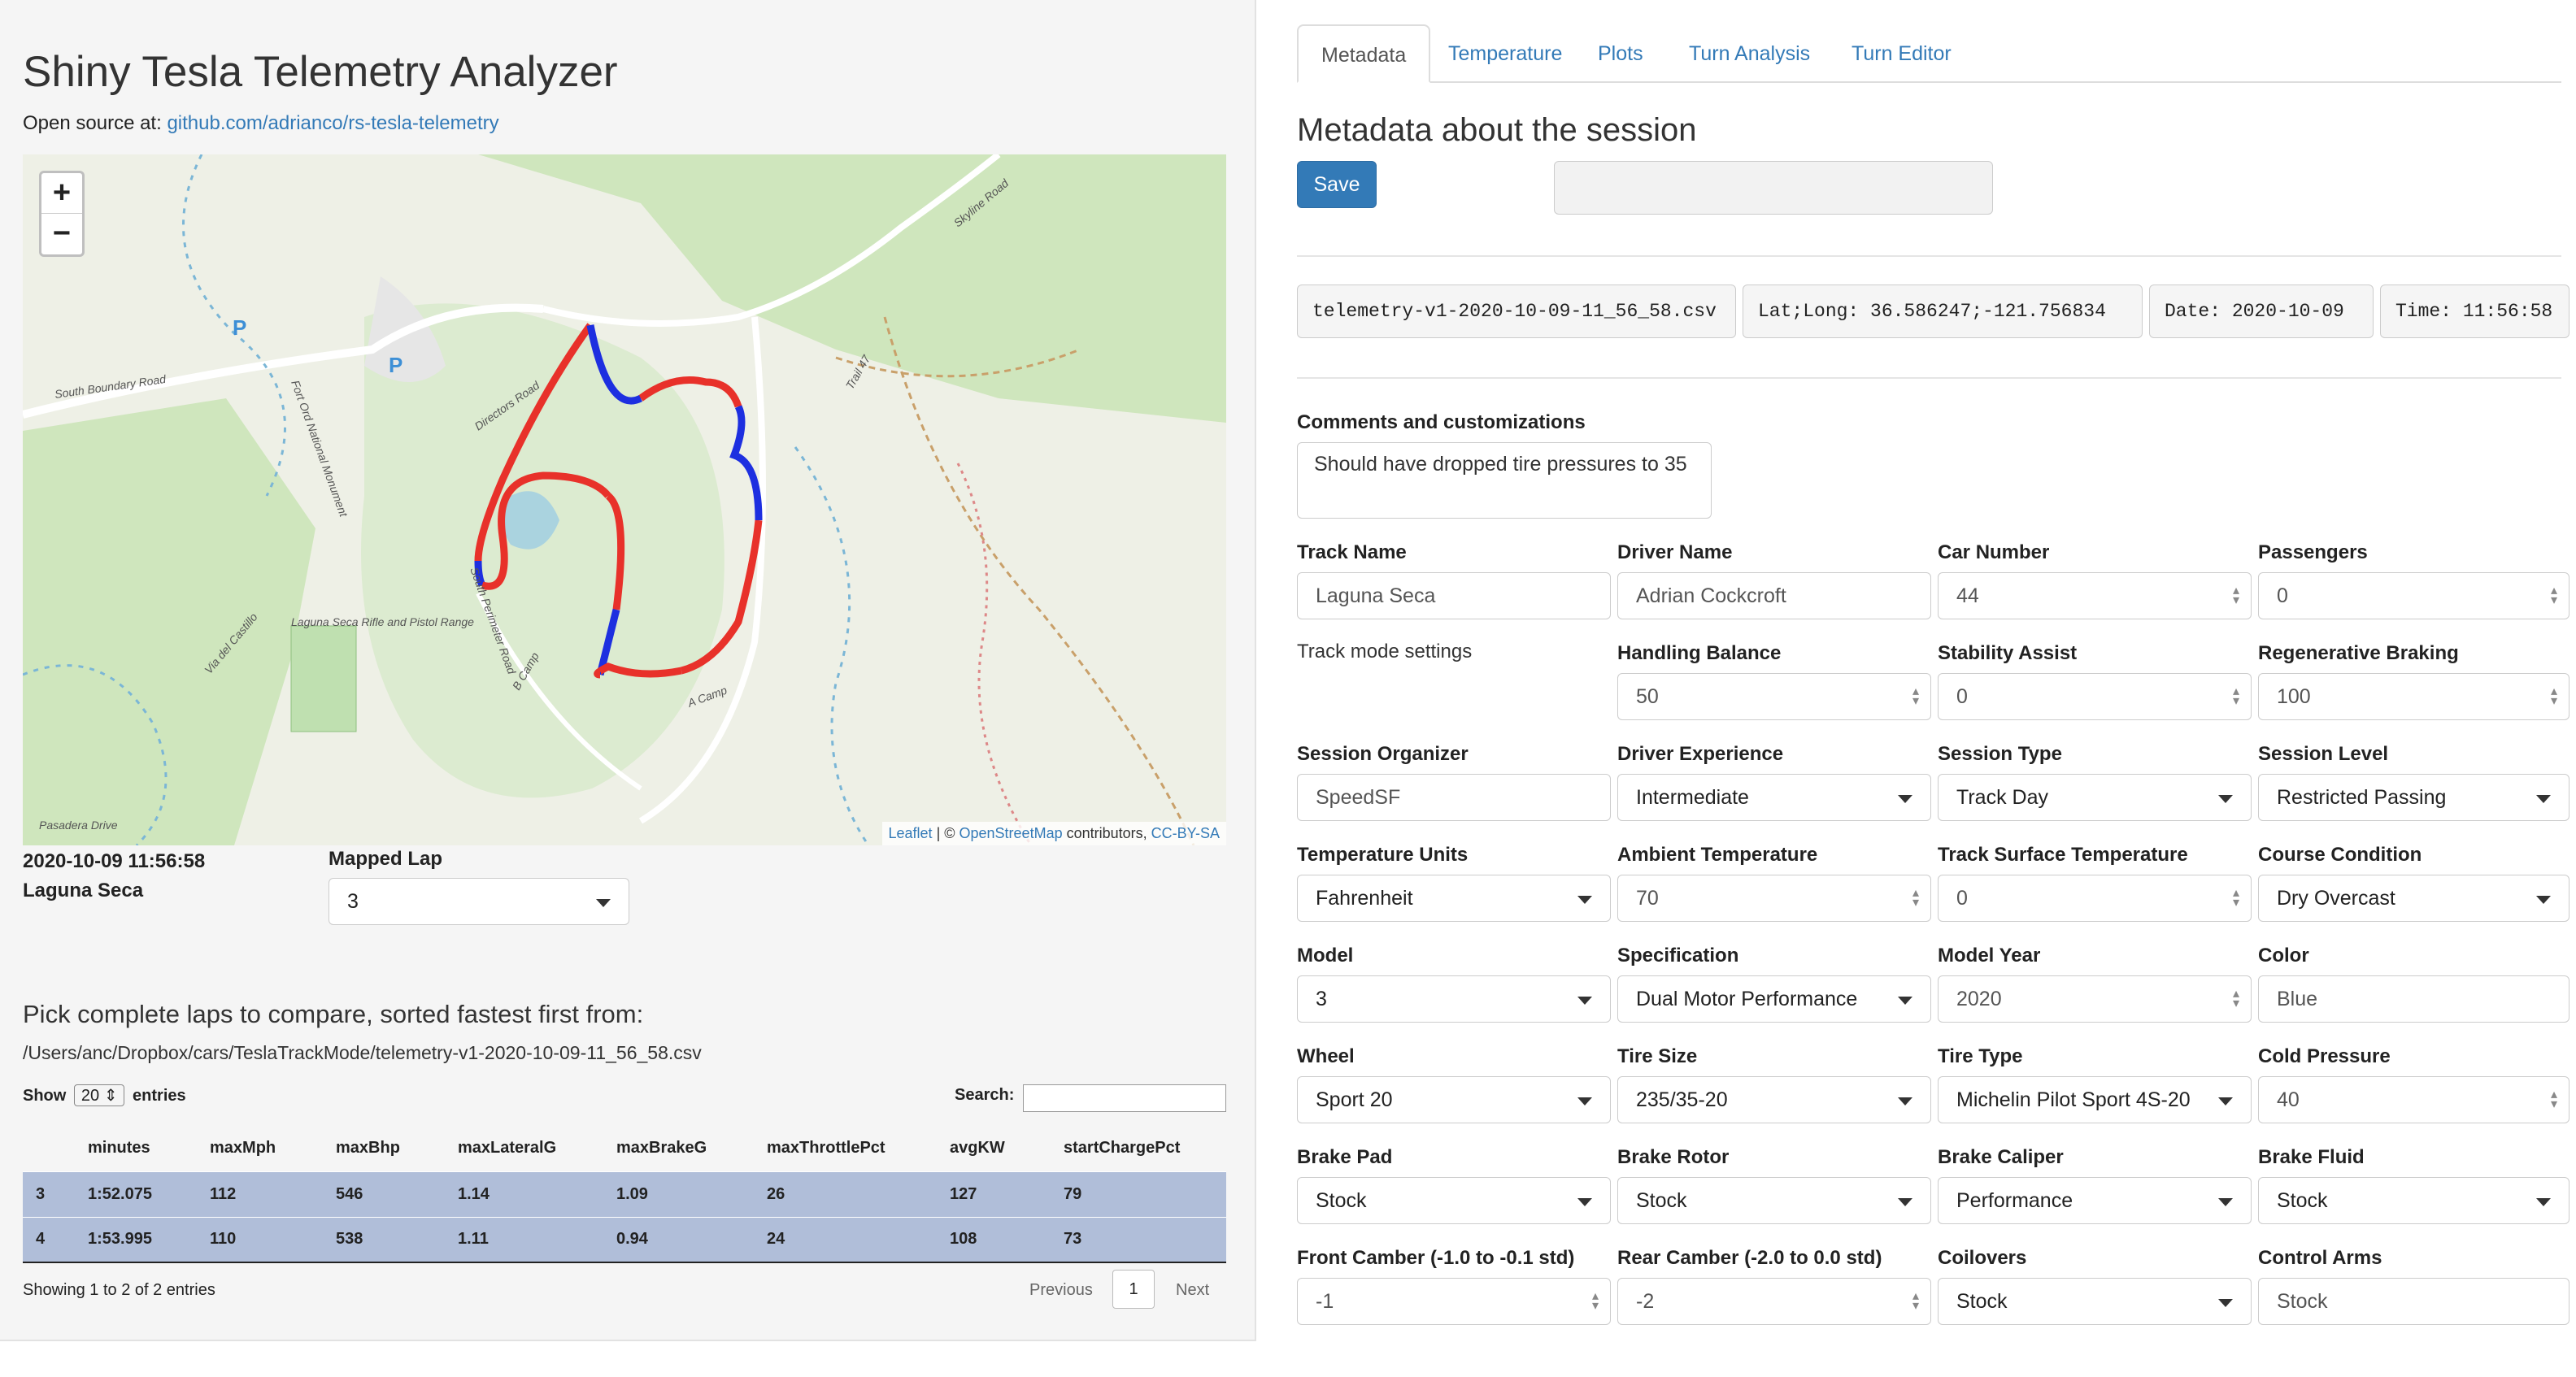  I want to click on table-row: 3 1:52.075 112 546 1.14 1.09 26 127 79, so click(625, 1194).